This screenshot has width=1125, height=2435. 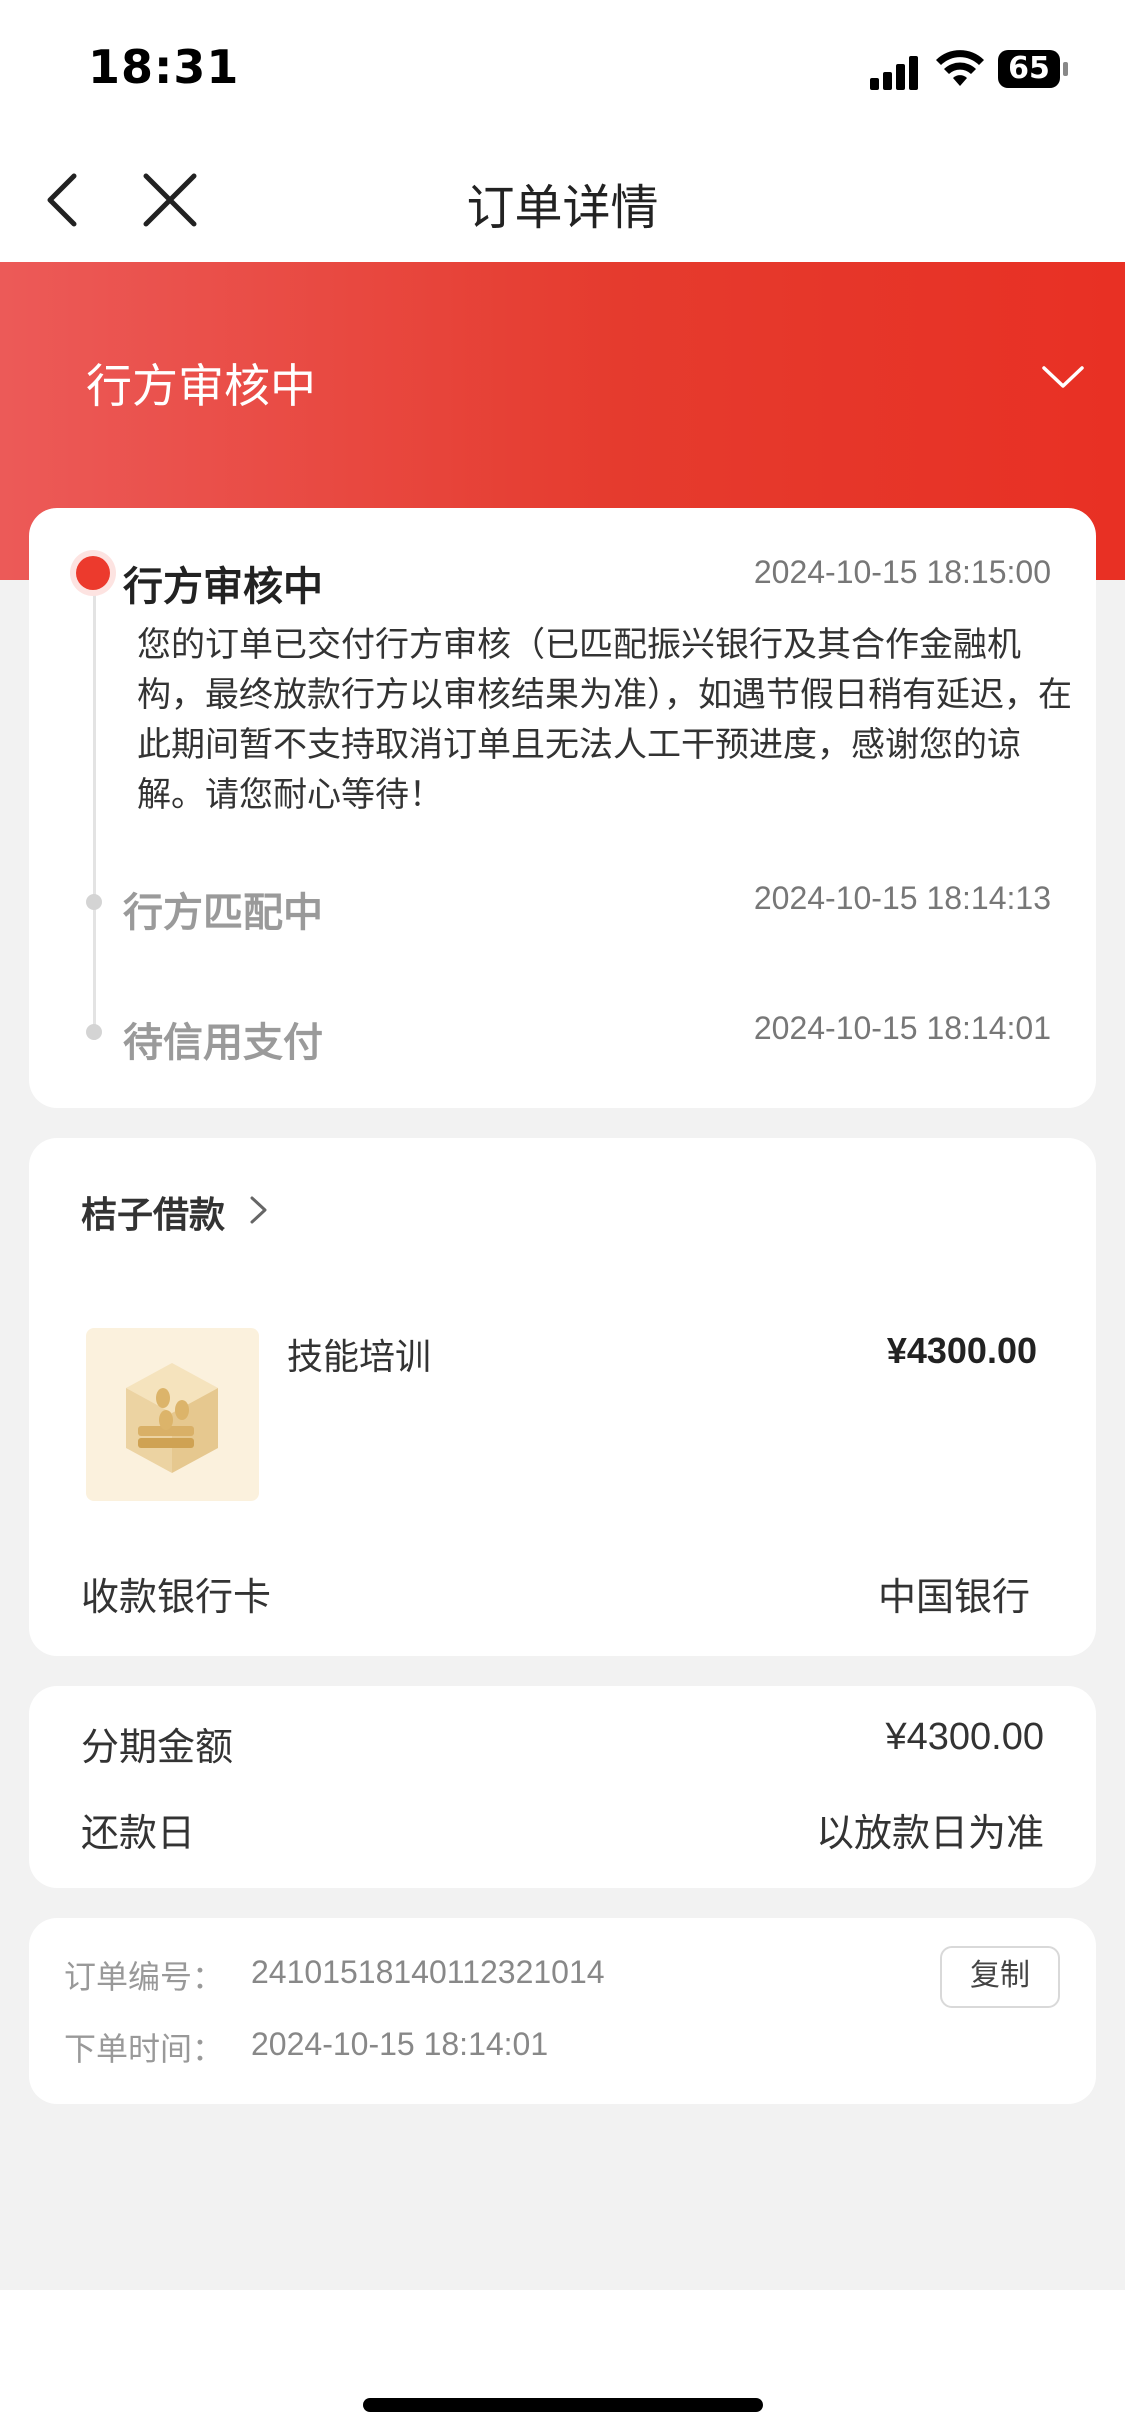 I want to click on order-time-value: 2024-10-15 18:14:01, so click(x=400, y=2044).